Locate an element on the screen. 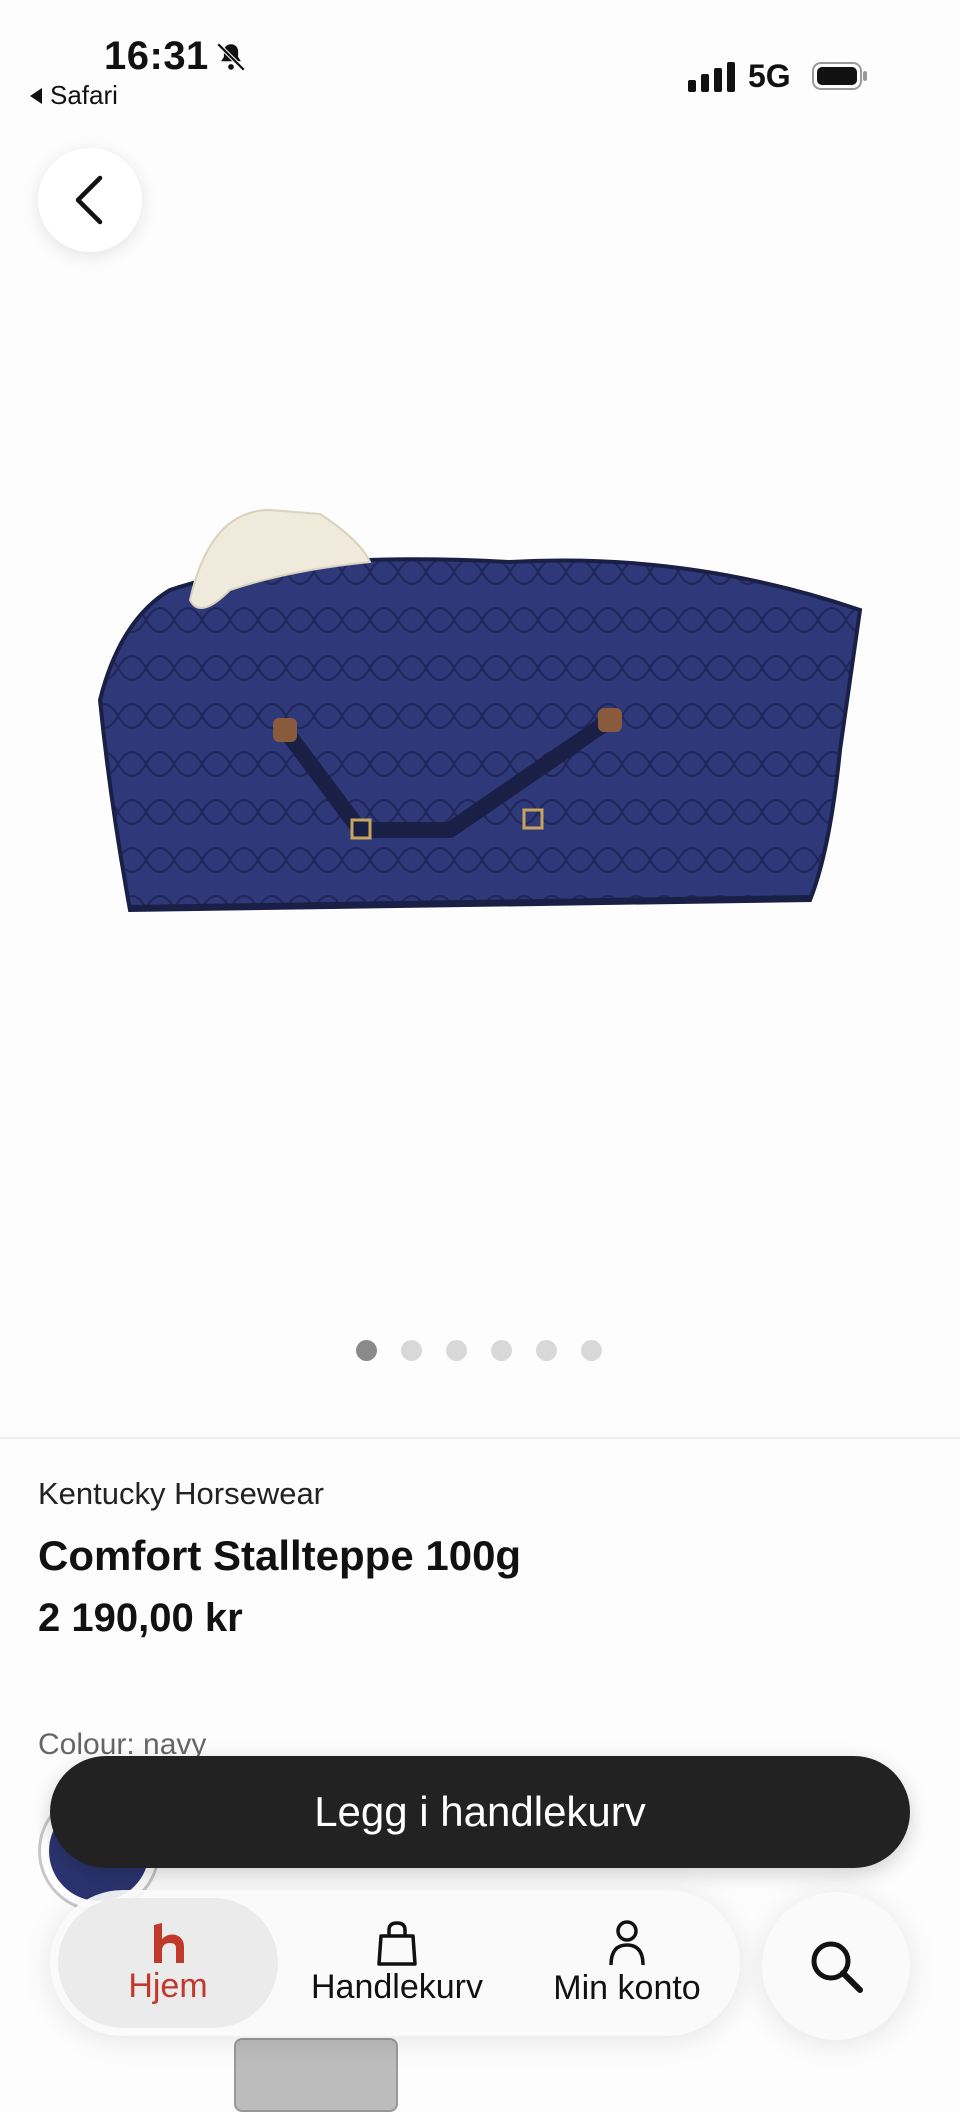 This screenshot has width=960, height=2112. back-app-label: Safari is located at coordinates (84, 95).